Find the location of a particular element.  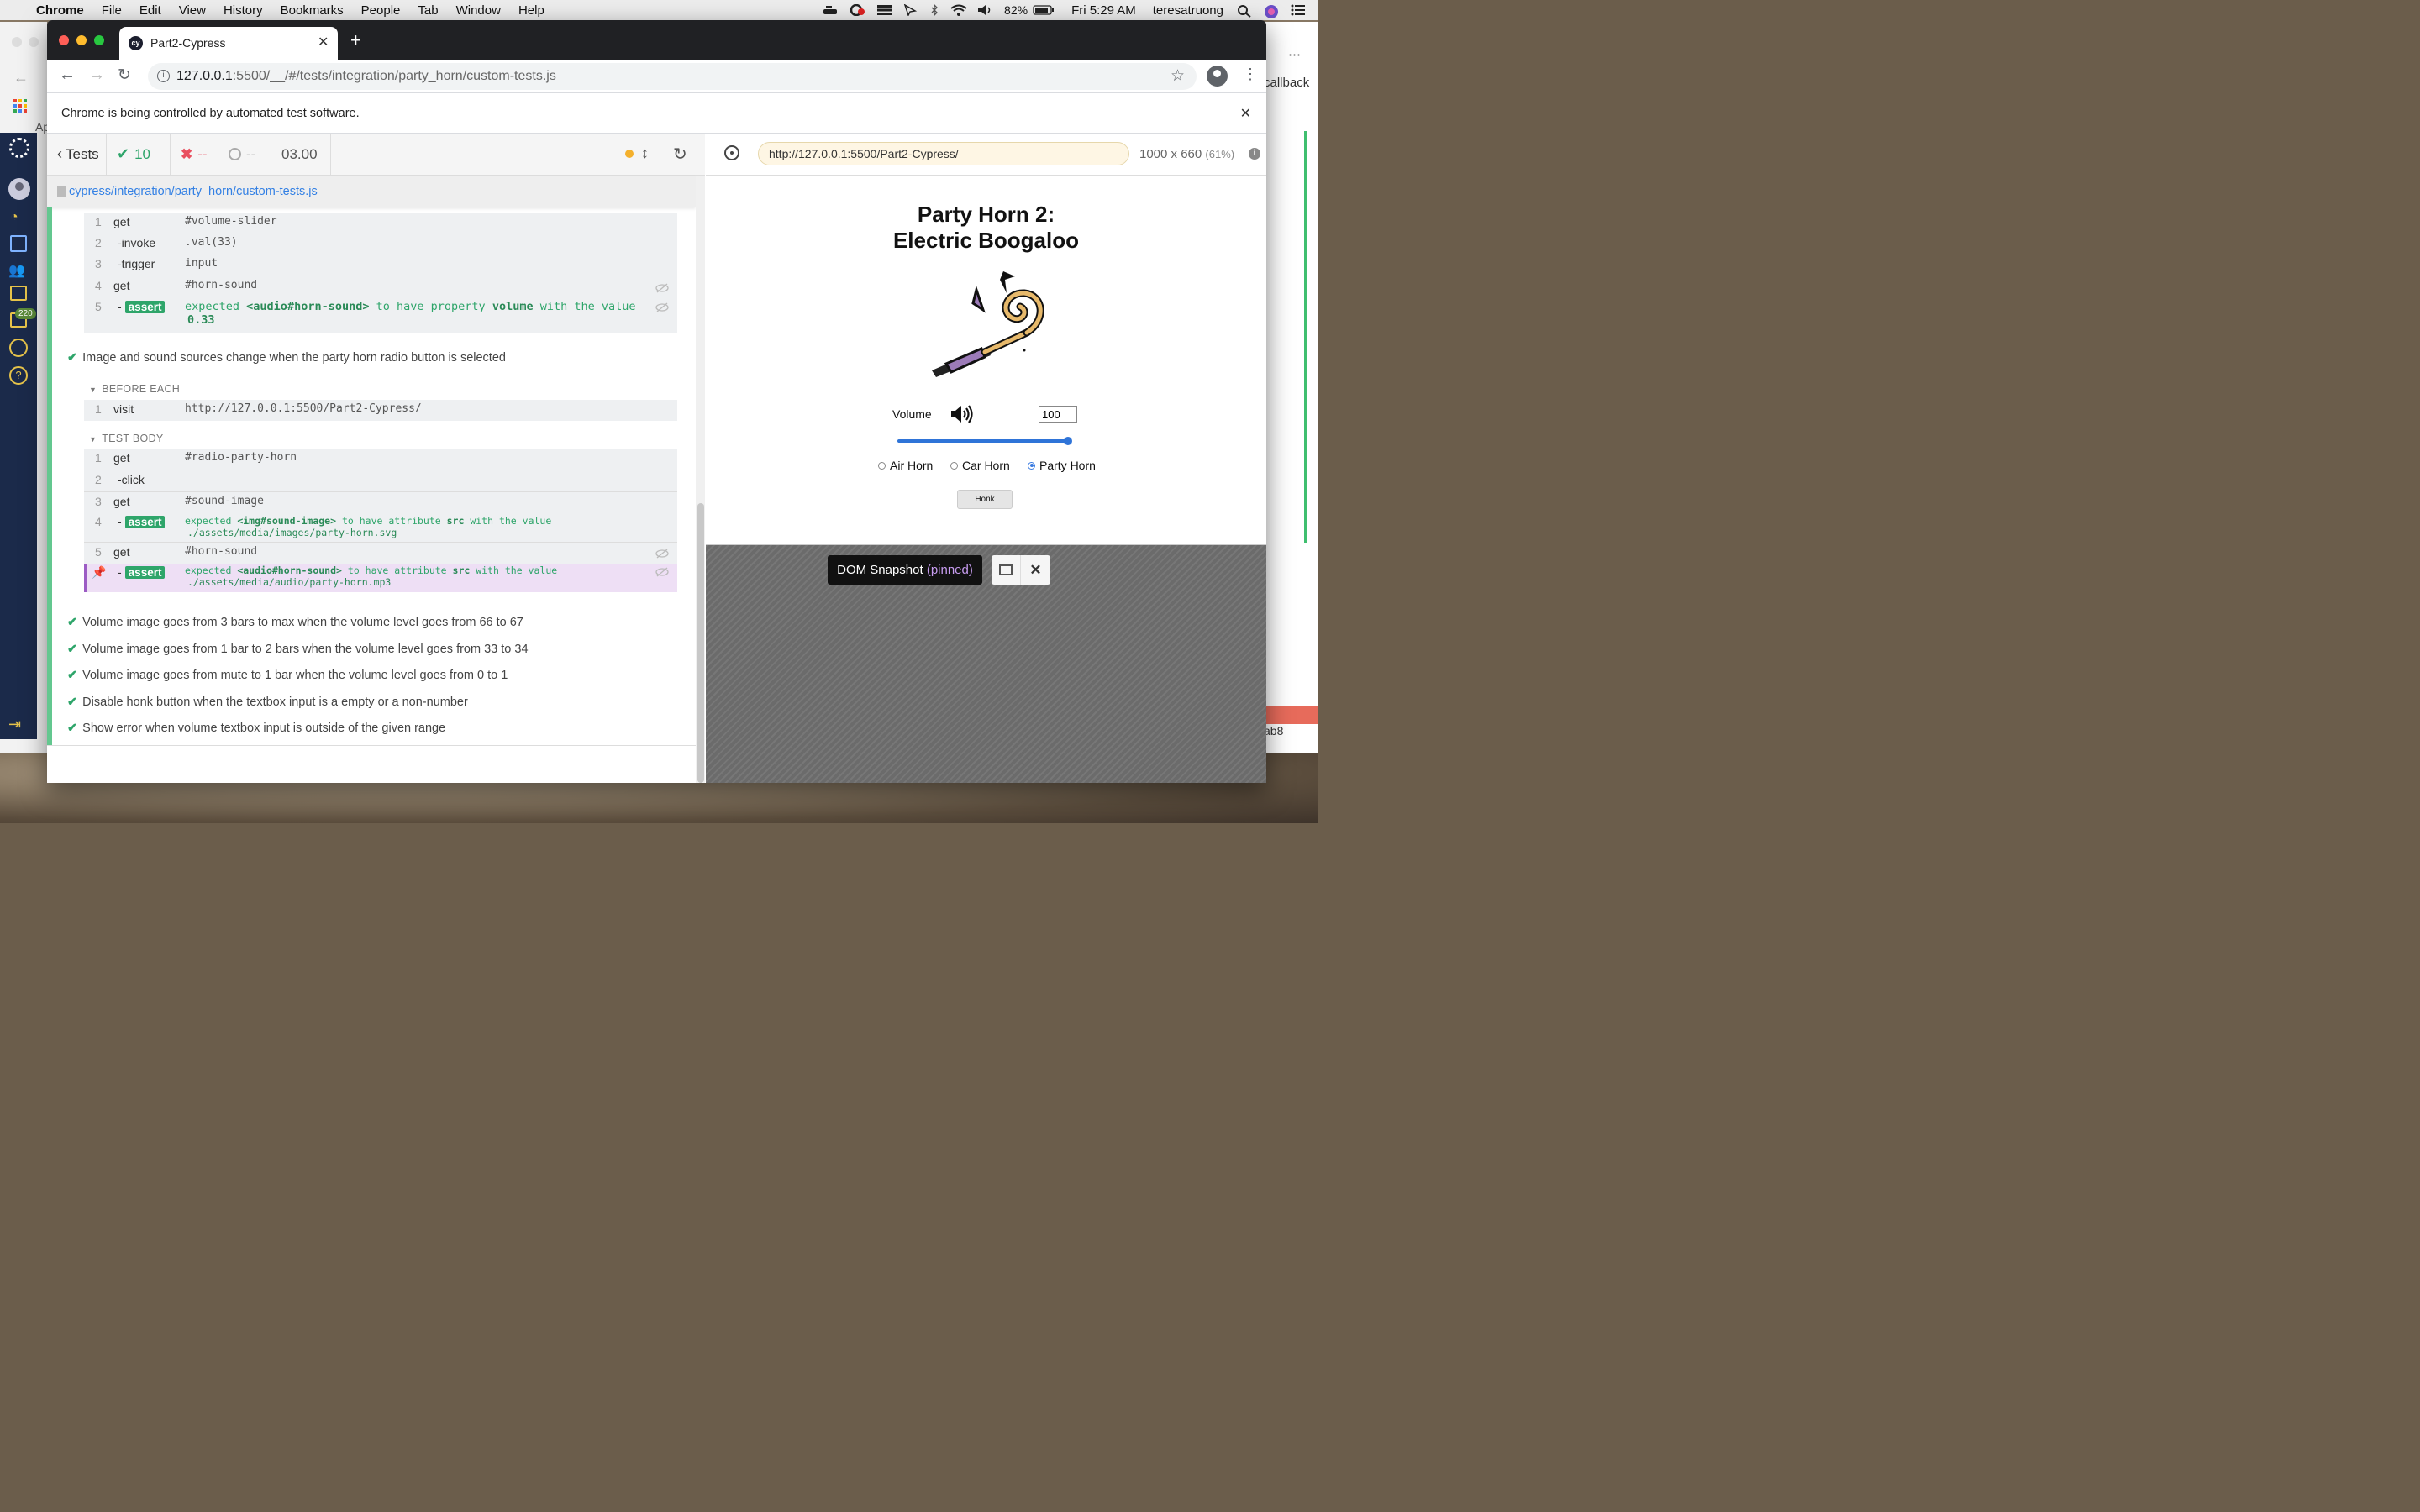

menu-user: teresatruong is located at coordinates (1188, 10).